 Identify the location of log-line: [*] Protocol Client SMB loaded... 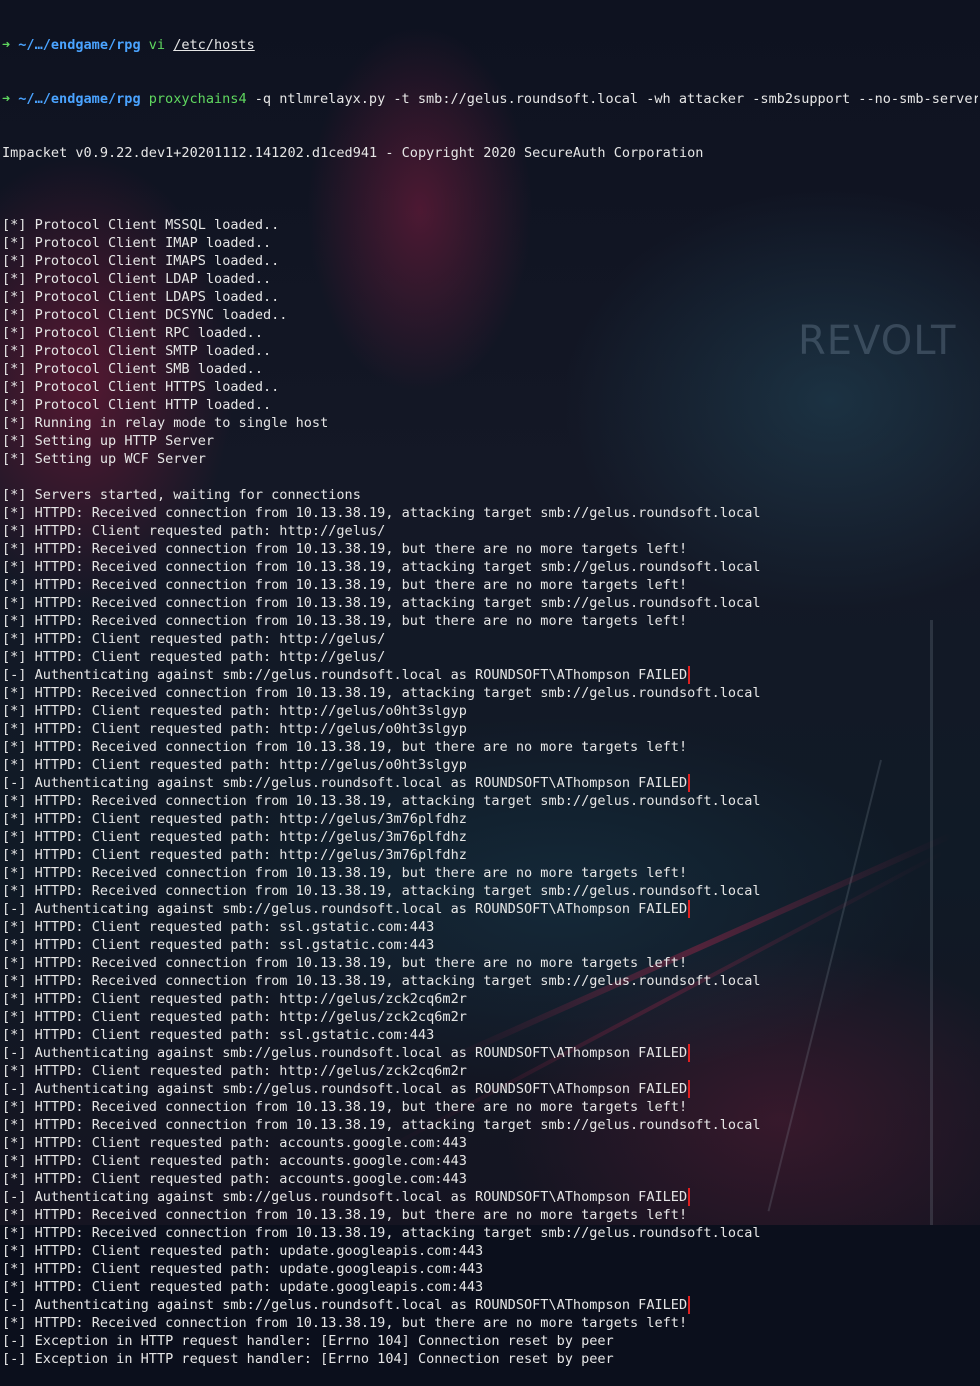
(490, 369).